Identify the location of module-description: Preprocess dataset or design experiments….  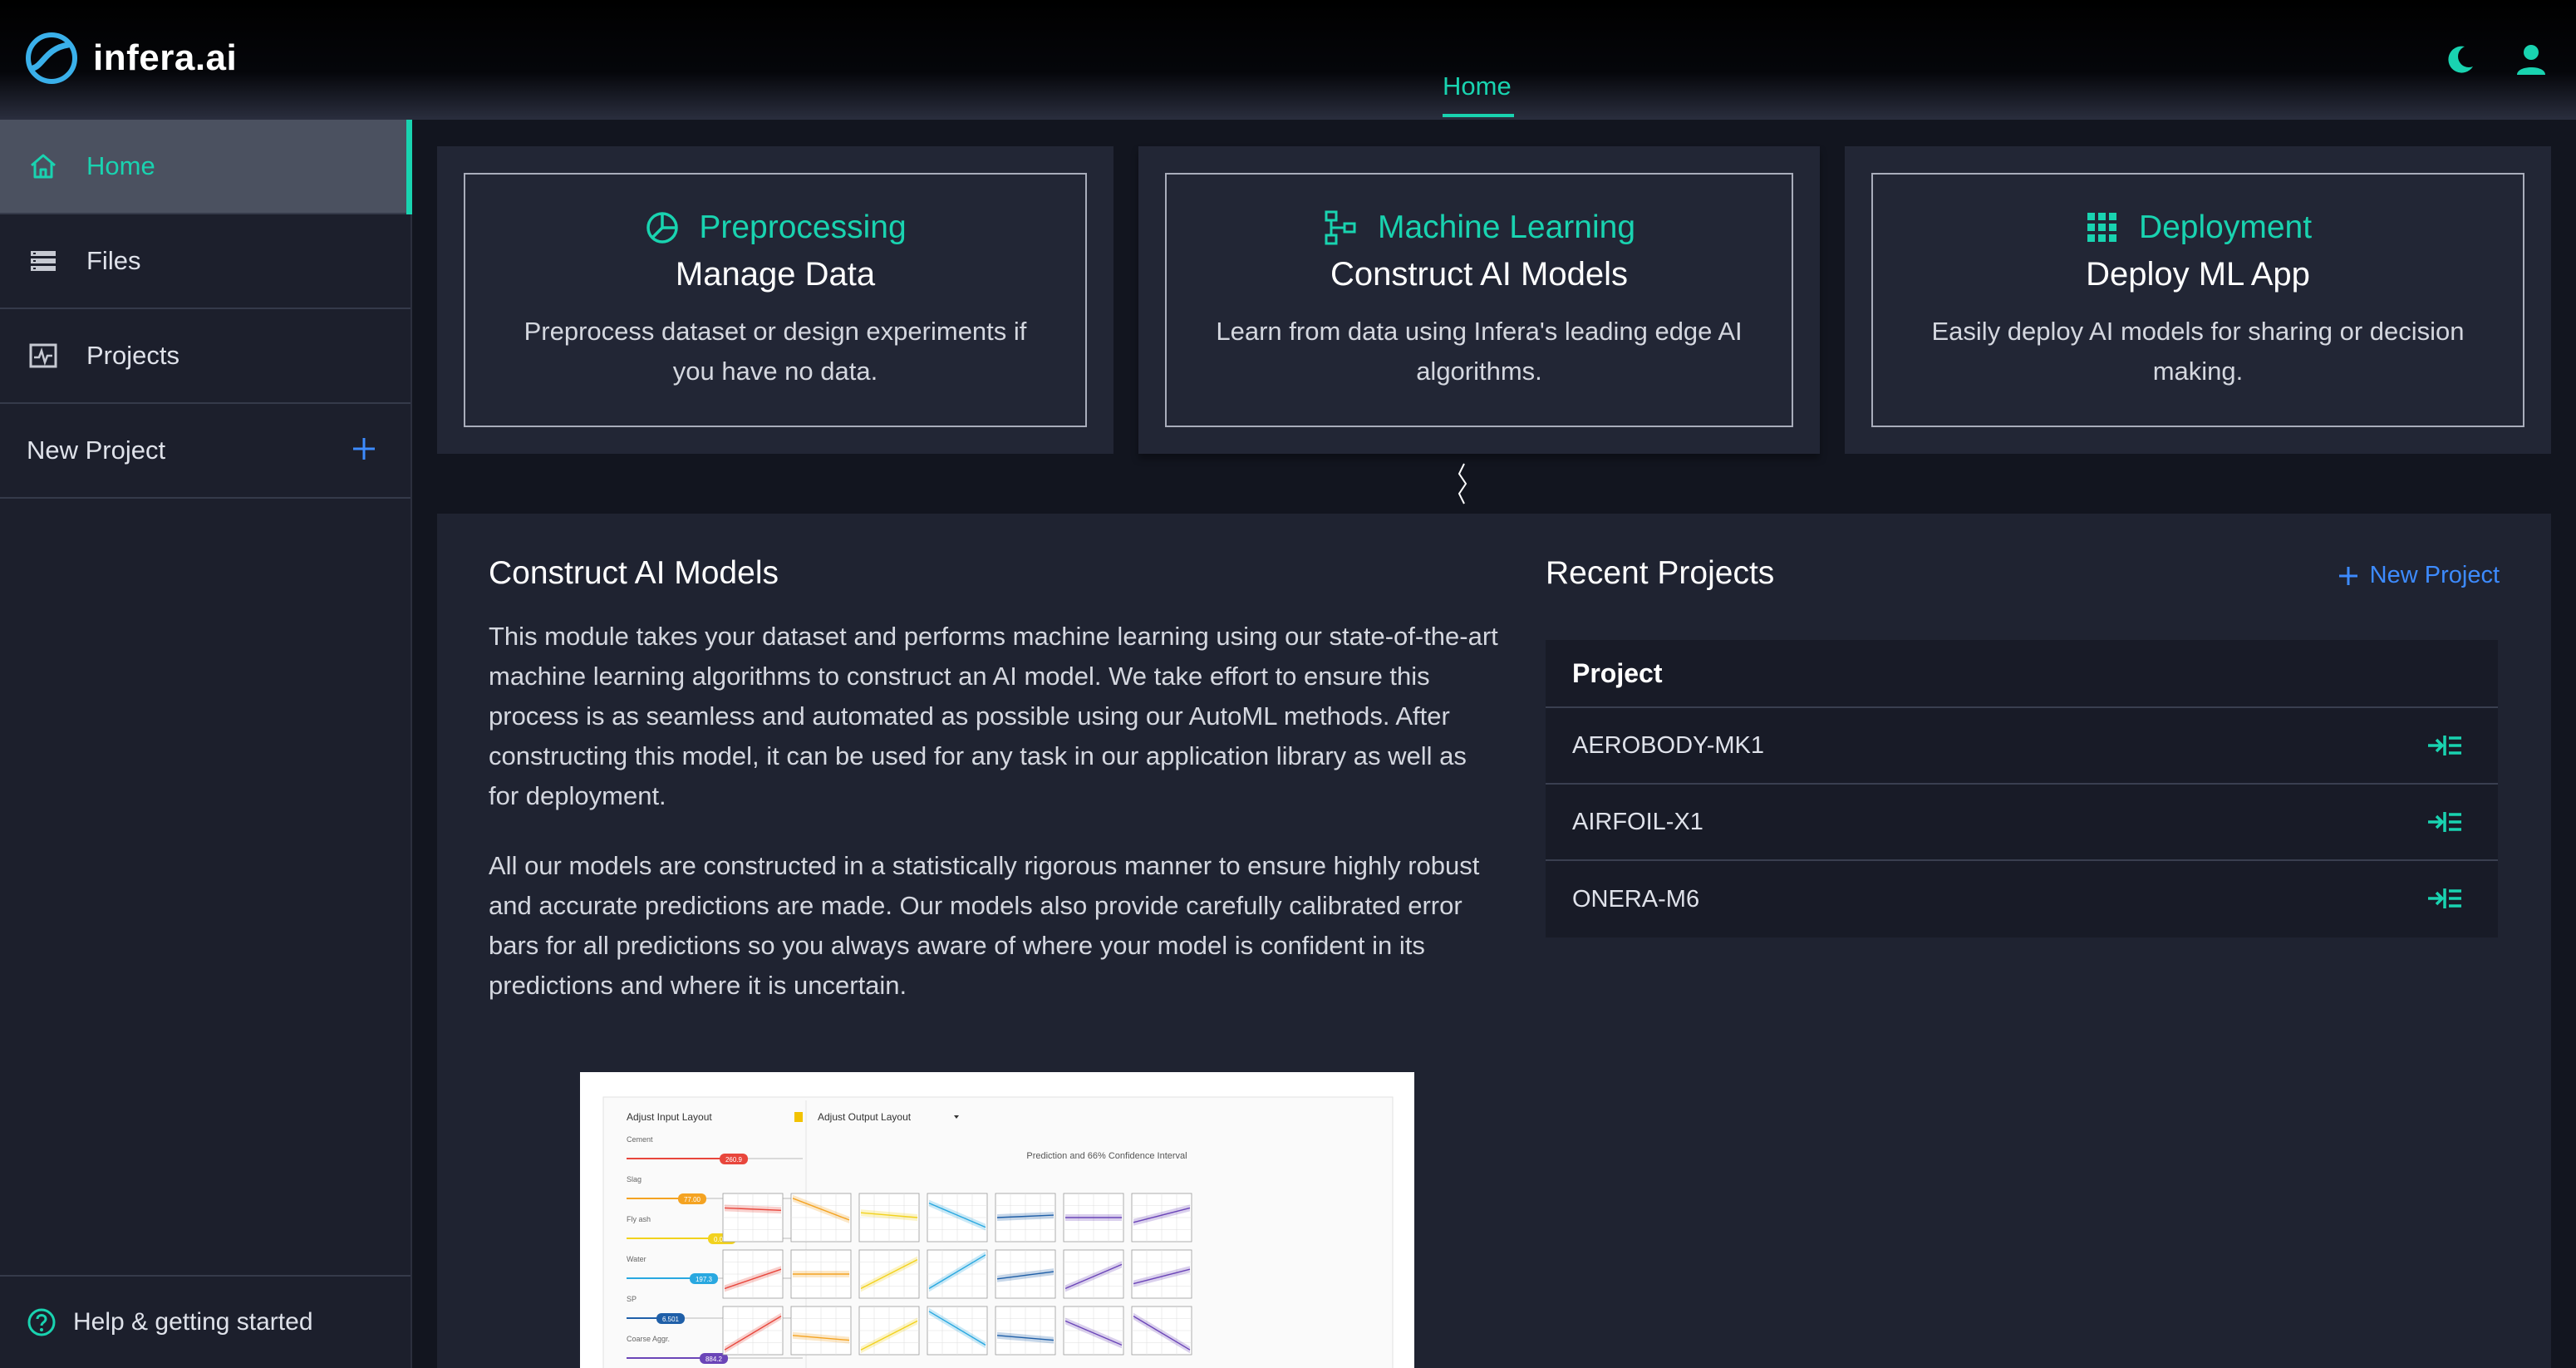
(775, 351).